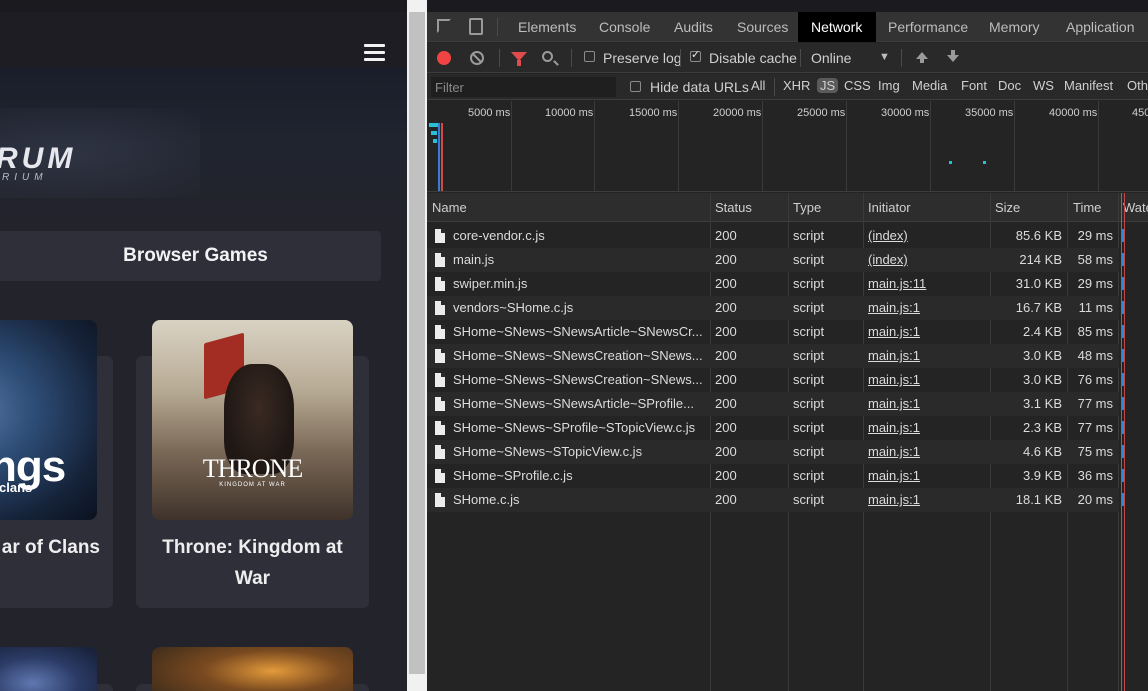 The image size is (1148, 691). Describe the element at coordinates (252, 420) in the screenshot. I see `game-thumbnail: THRONE KINGDOM AT WAR` at that location.